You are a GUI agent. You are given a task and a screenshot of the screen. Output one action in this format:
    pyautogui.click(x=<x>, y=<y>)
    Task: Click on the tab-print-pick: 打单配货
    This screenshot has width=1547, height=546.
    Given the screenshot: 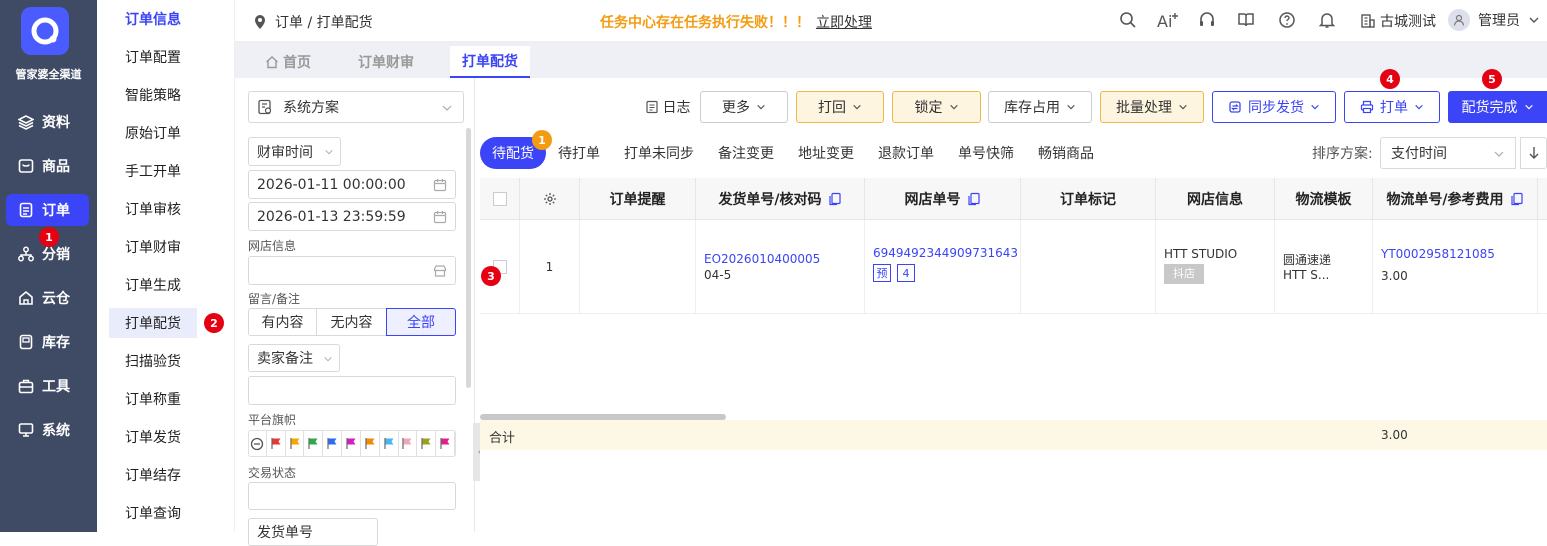 What is the action you would take?
    pyautogui.click(x=490, y=62)
    